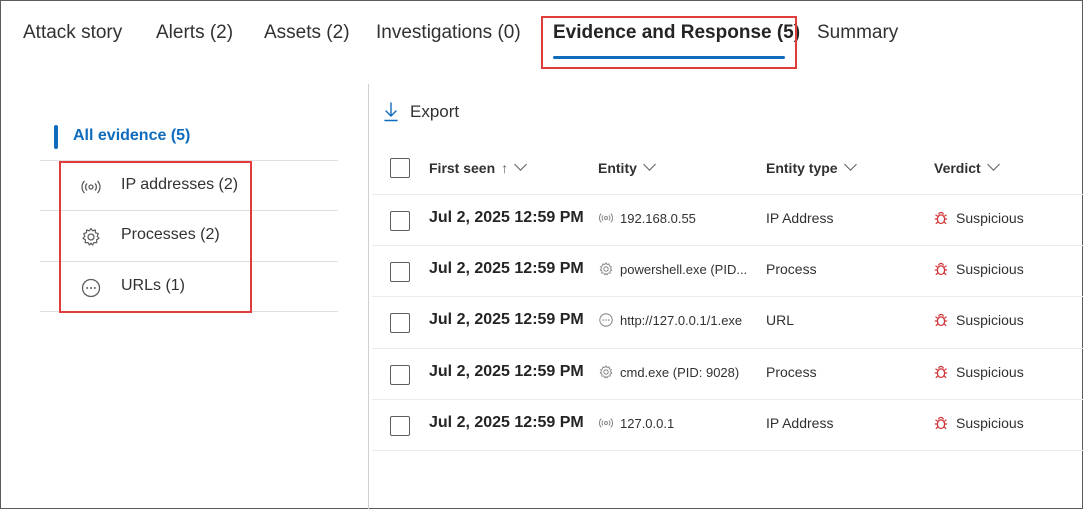 The image size is (1083, 509). What do you see at coordinates (435, 111) in the screenshot?
I see `export-label: Export` at bounding box center [435, 111].